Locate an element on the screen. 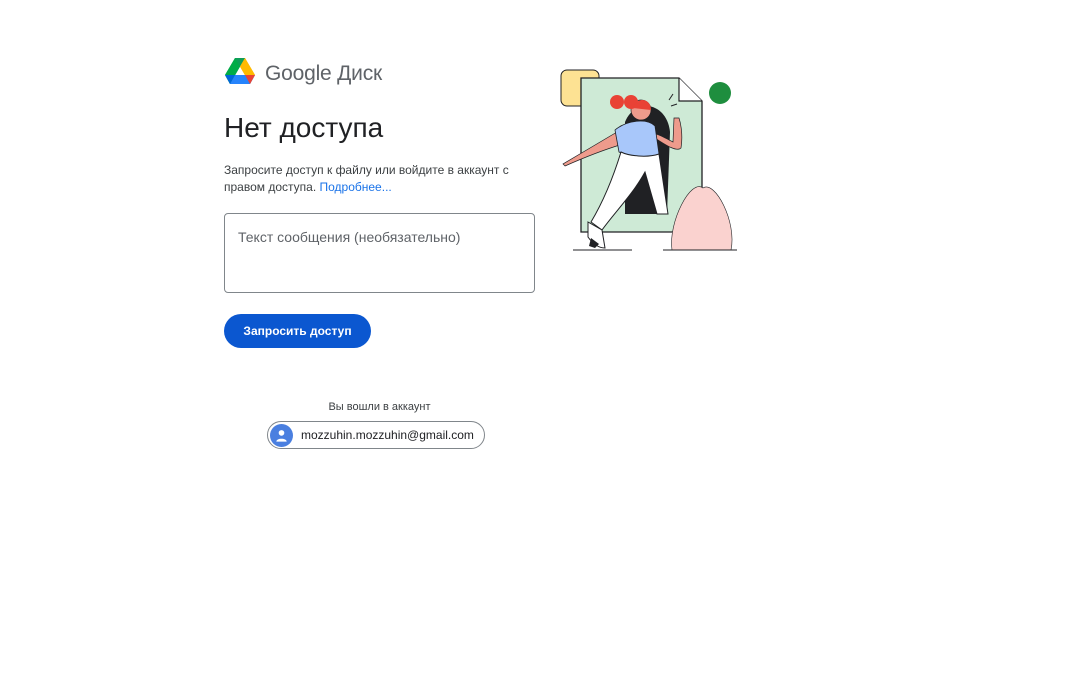  request-access-button: Запросить доступ is located at coordinates (297, 331).